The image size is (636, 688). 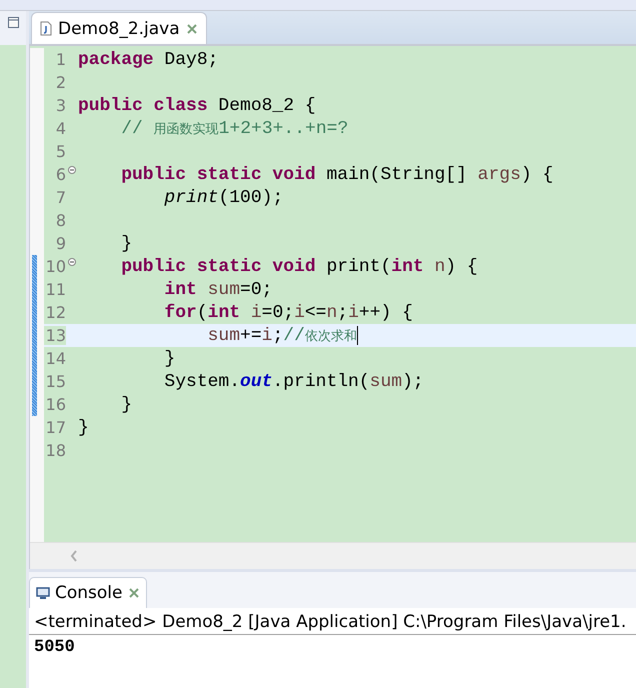 I want to click on console-status: <terminated> Demo8_2 [Java Application] C:\Program Files\Java\jre1., so click(x=332, y=621).